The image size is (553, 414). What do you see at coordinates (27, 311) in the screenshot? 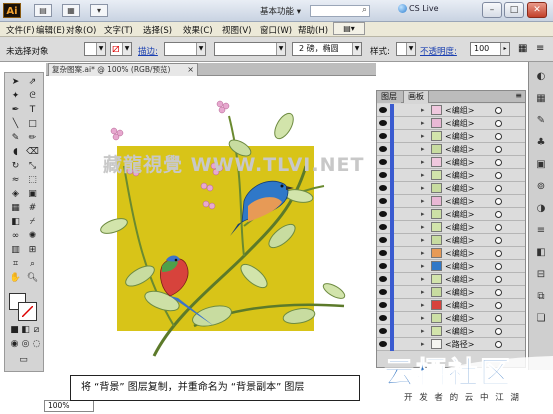
I see `stroke-color-swatch` at bounding box center [27, 311].